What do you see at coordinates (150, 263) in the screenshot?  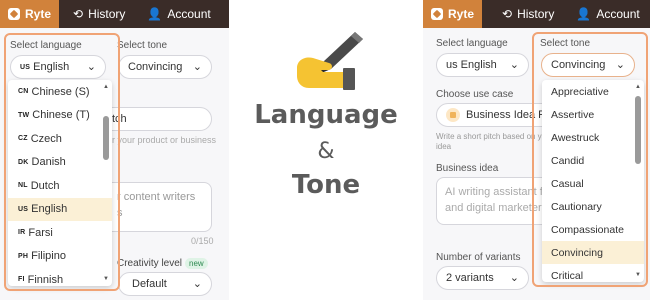 I see `creativity-label-text: Creativity level` at bounding box center [150, 263].